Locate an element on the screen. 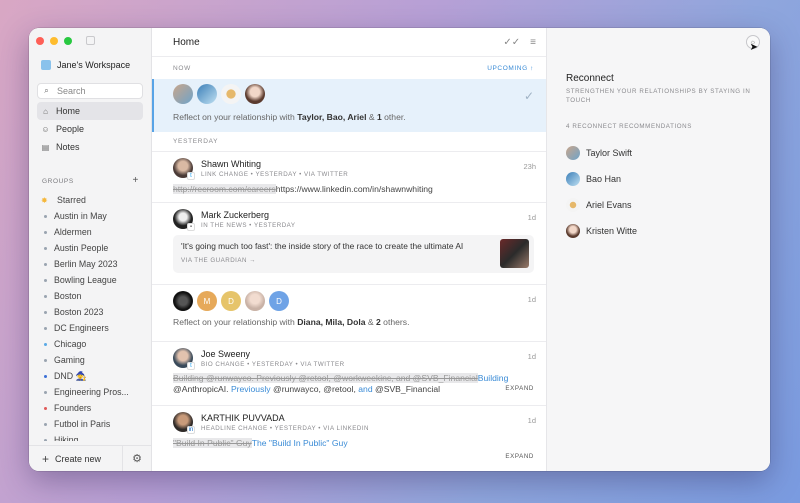 Image resolution: width=800 pixels, height=503 pixels. group-label: Bowling League is located at coordinates (85, 280).